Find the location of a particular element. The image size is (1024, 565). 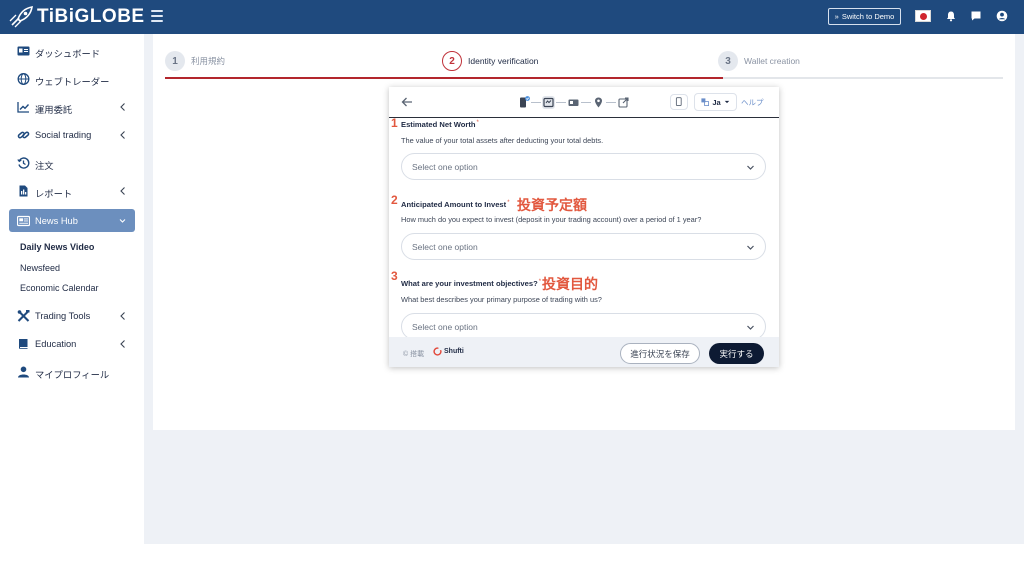

question-number: 1 is located at coordinates (394, 123).